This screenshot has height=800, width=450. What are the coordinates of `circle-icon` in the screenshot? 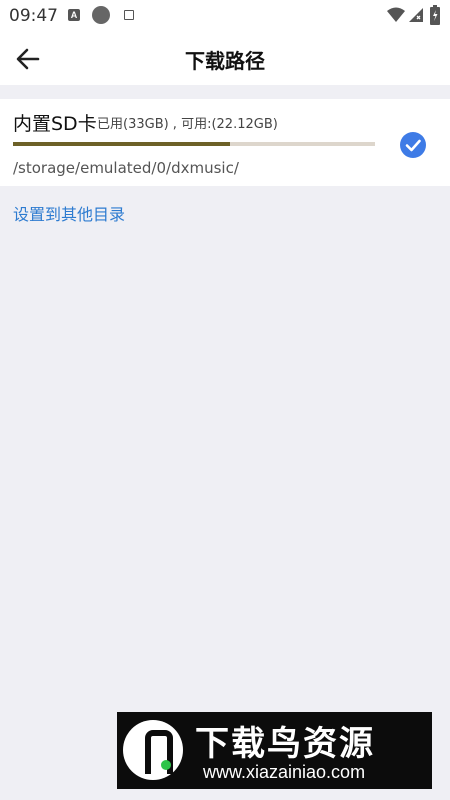 It's located at (101, 15).